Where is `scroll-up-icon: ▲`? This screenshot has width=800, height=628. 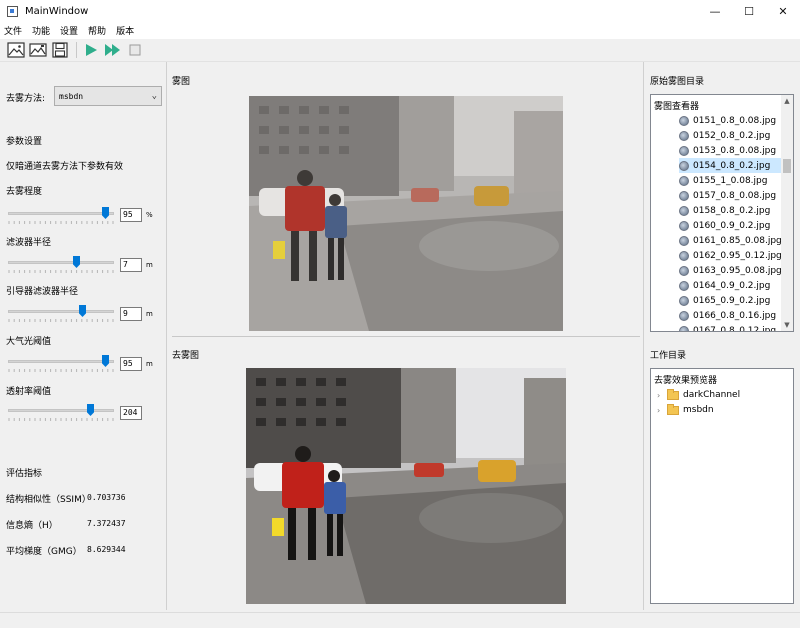 scroll-up-icon: ▲ is located at coordinates (787, 101).